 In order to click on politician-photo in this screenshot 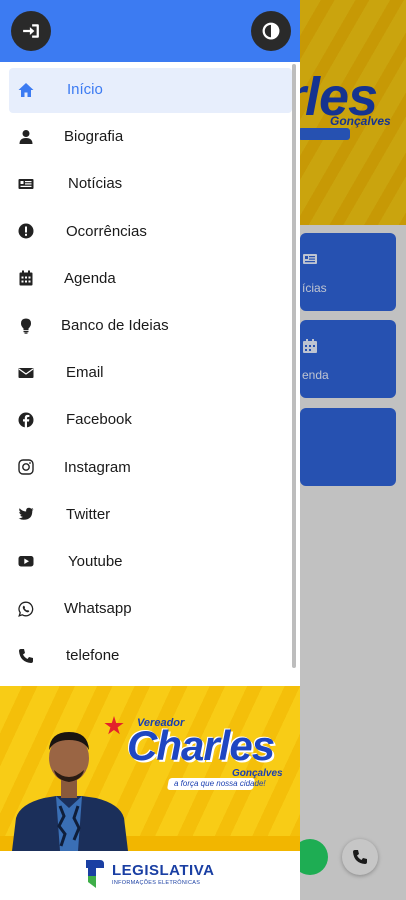, I will do `click(70, 791)`.